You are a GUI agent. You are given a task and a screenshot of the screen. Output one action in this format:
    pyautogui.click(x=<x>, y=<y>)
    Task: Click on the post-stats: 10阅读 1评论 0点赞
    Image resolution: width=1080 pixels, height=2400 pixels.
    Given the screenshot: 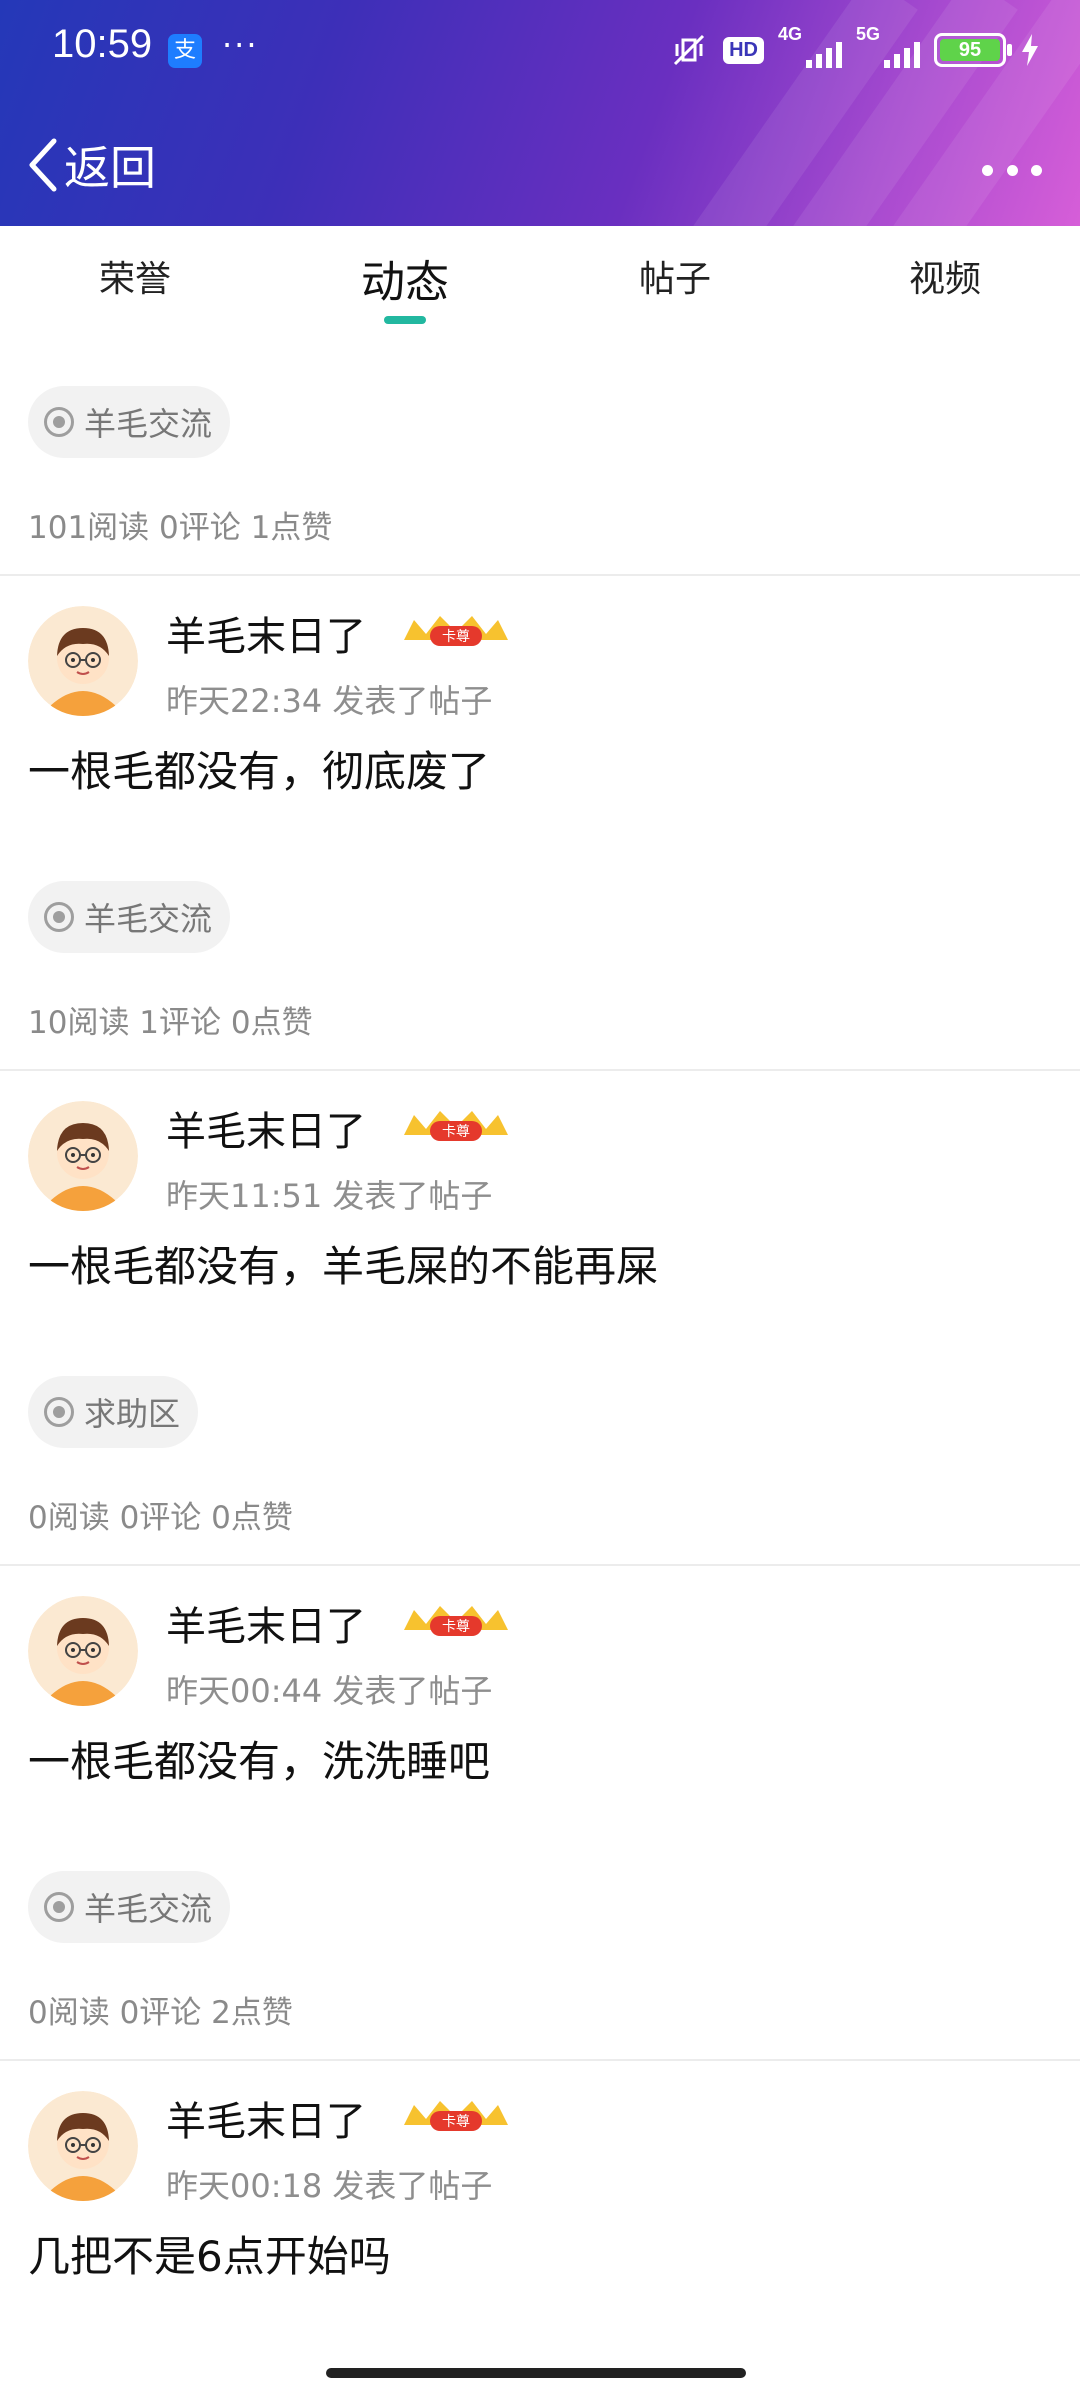 What is the action you would take?
    pyautogui.click(x=170, y=1023)
    